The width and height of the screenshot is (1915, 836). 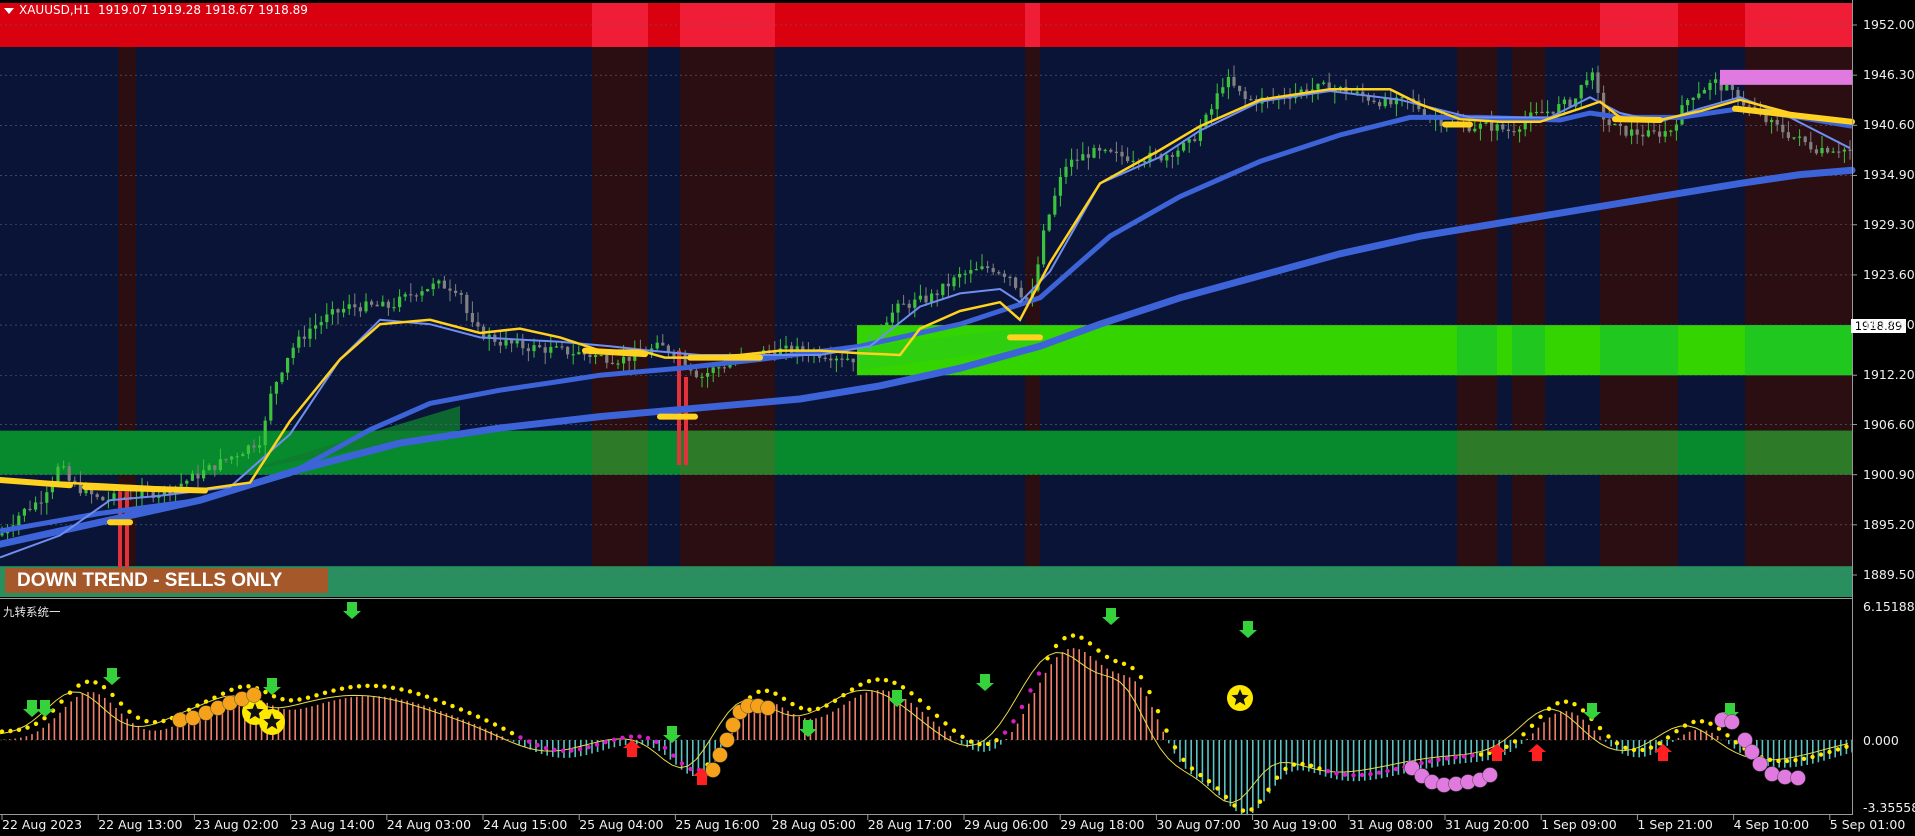 What do you see at coordinates (525, 824) in the screenshot?
I see `time-tick-label: 24 Aug 15:00` at bounding box center [525, 824].